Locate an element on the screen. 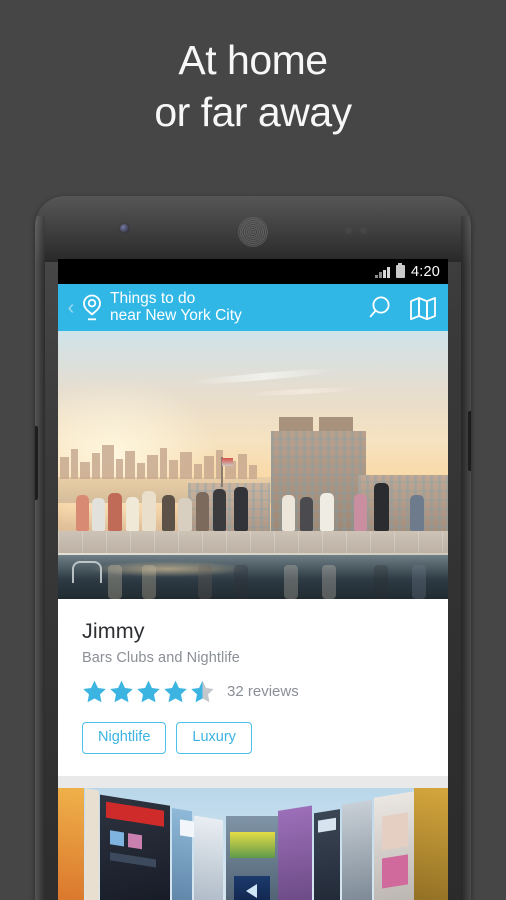 This screenshot has height=900, width=506. hero-pool-ladder is located at coordinates (87, 572).